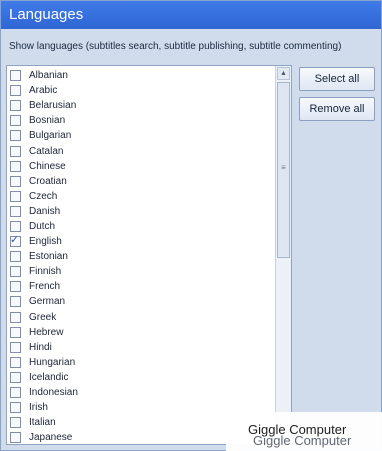 This screenshot has height=451, width=382. Describe the element at coordinates (48, 257) in the screenshot. I see `language-label: Estonian` at that location.